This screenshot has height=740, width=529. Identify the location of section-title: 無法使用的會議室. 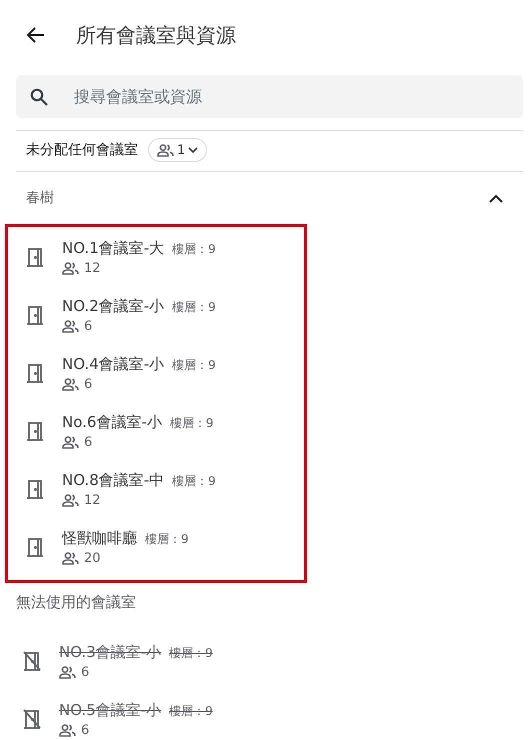
(76, 602).